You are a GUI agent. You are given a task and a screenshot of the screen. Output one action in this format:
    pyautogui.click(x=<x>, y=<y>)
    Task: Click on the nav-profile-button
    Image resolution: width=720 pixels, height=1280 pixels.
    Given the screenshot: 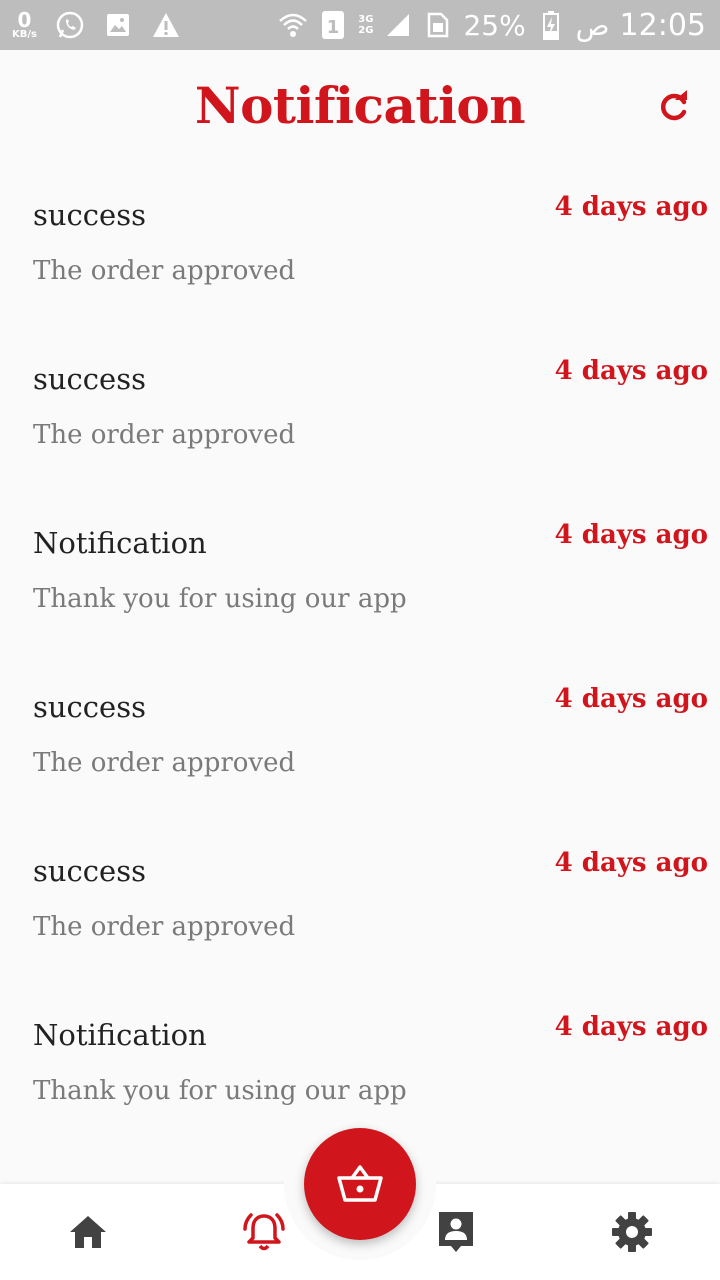 What is the action you would take?
    pyautogui.click(x=456, y=1232)
    